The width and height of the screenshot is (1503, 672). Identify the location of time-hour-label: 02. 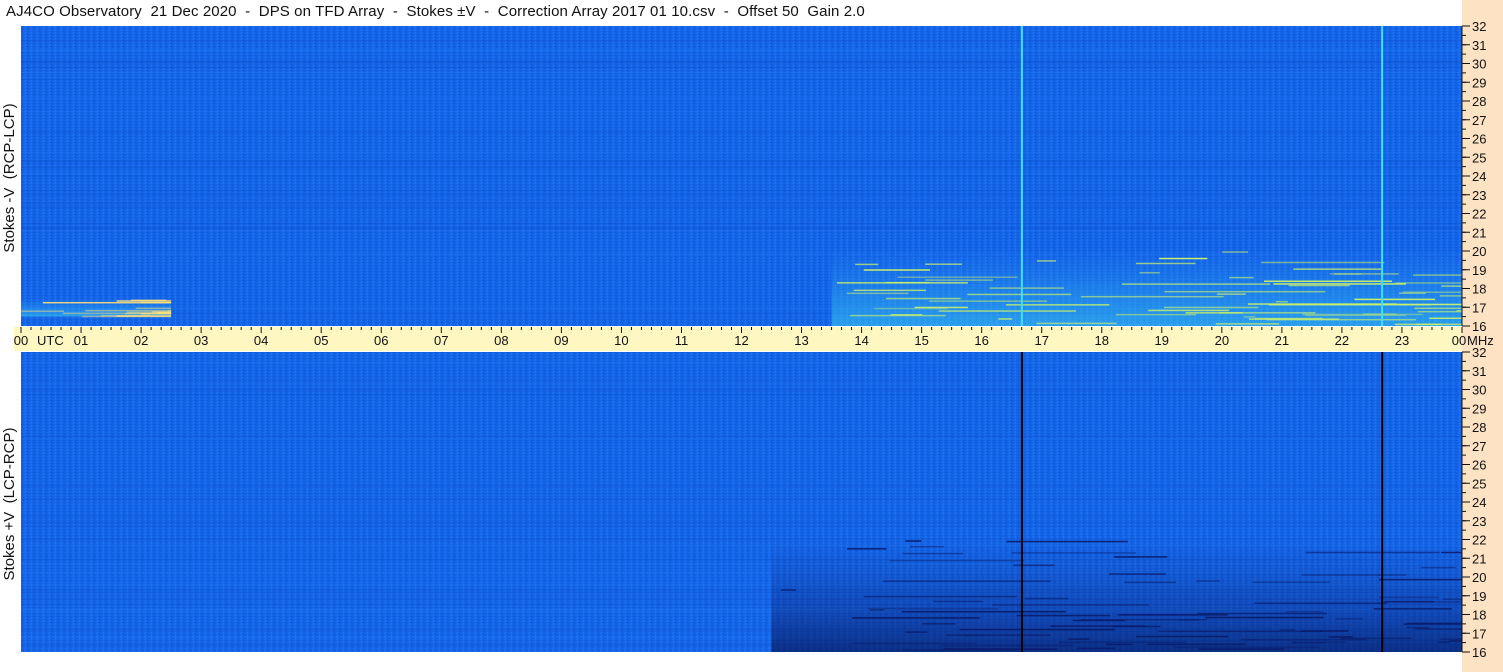
(141, 340).